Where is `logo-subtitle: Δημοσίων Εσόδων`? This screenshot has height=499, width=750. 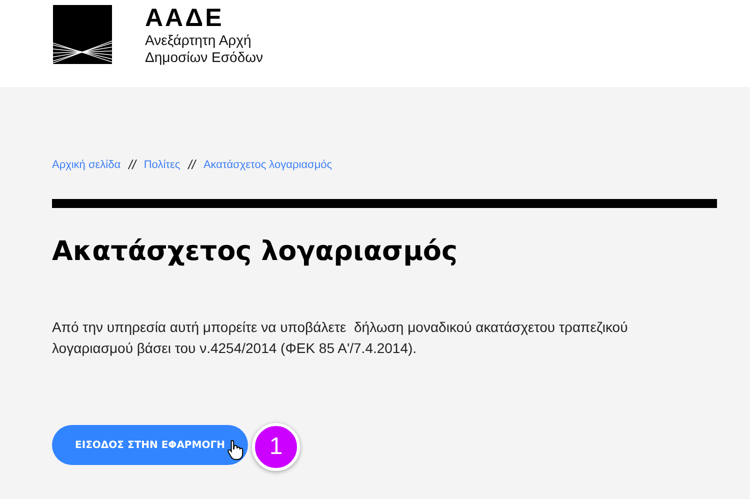
logo-subtitle: Δημοσίων Εσόδων is located at coordinates (204, 57).